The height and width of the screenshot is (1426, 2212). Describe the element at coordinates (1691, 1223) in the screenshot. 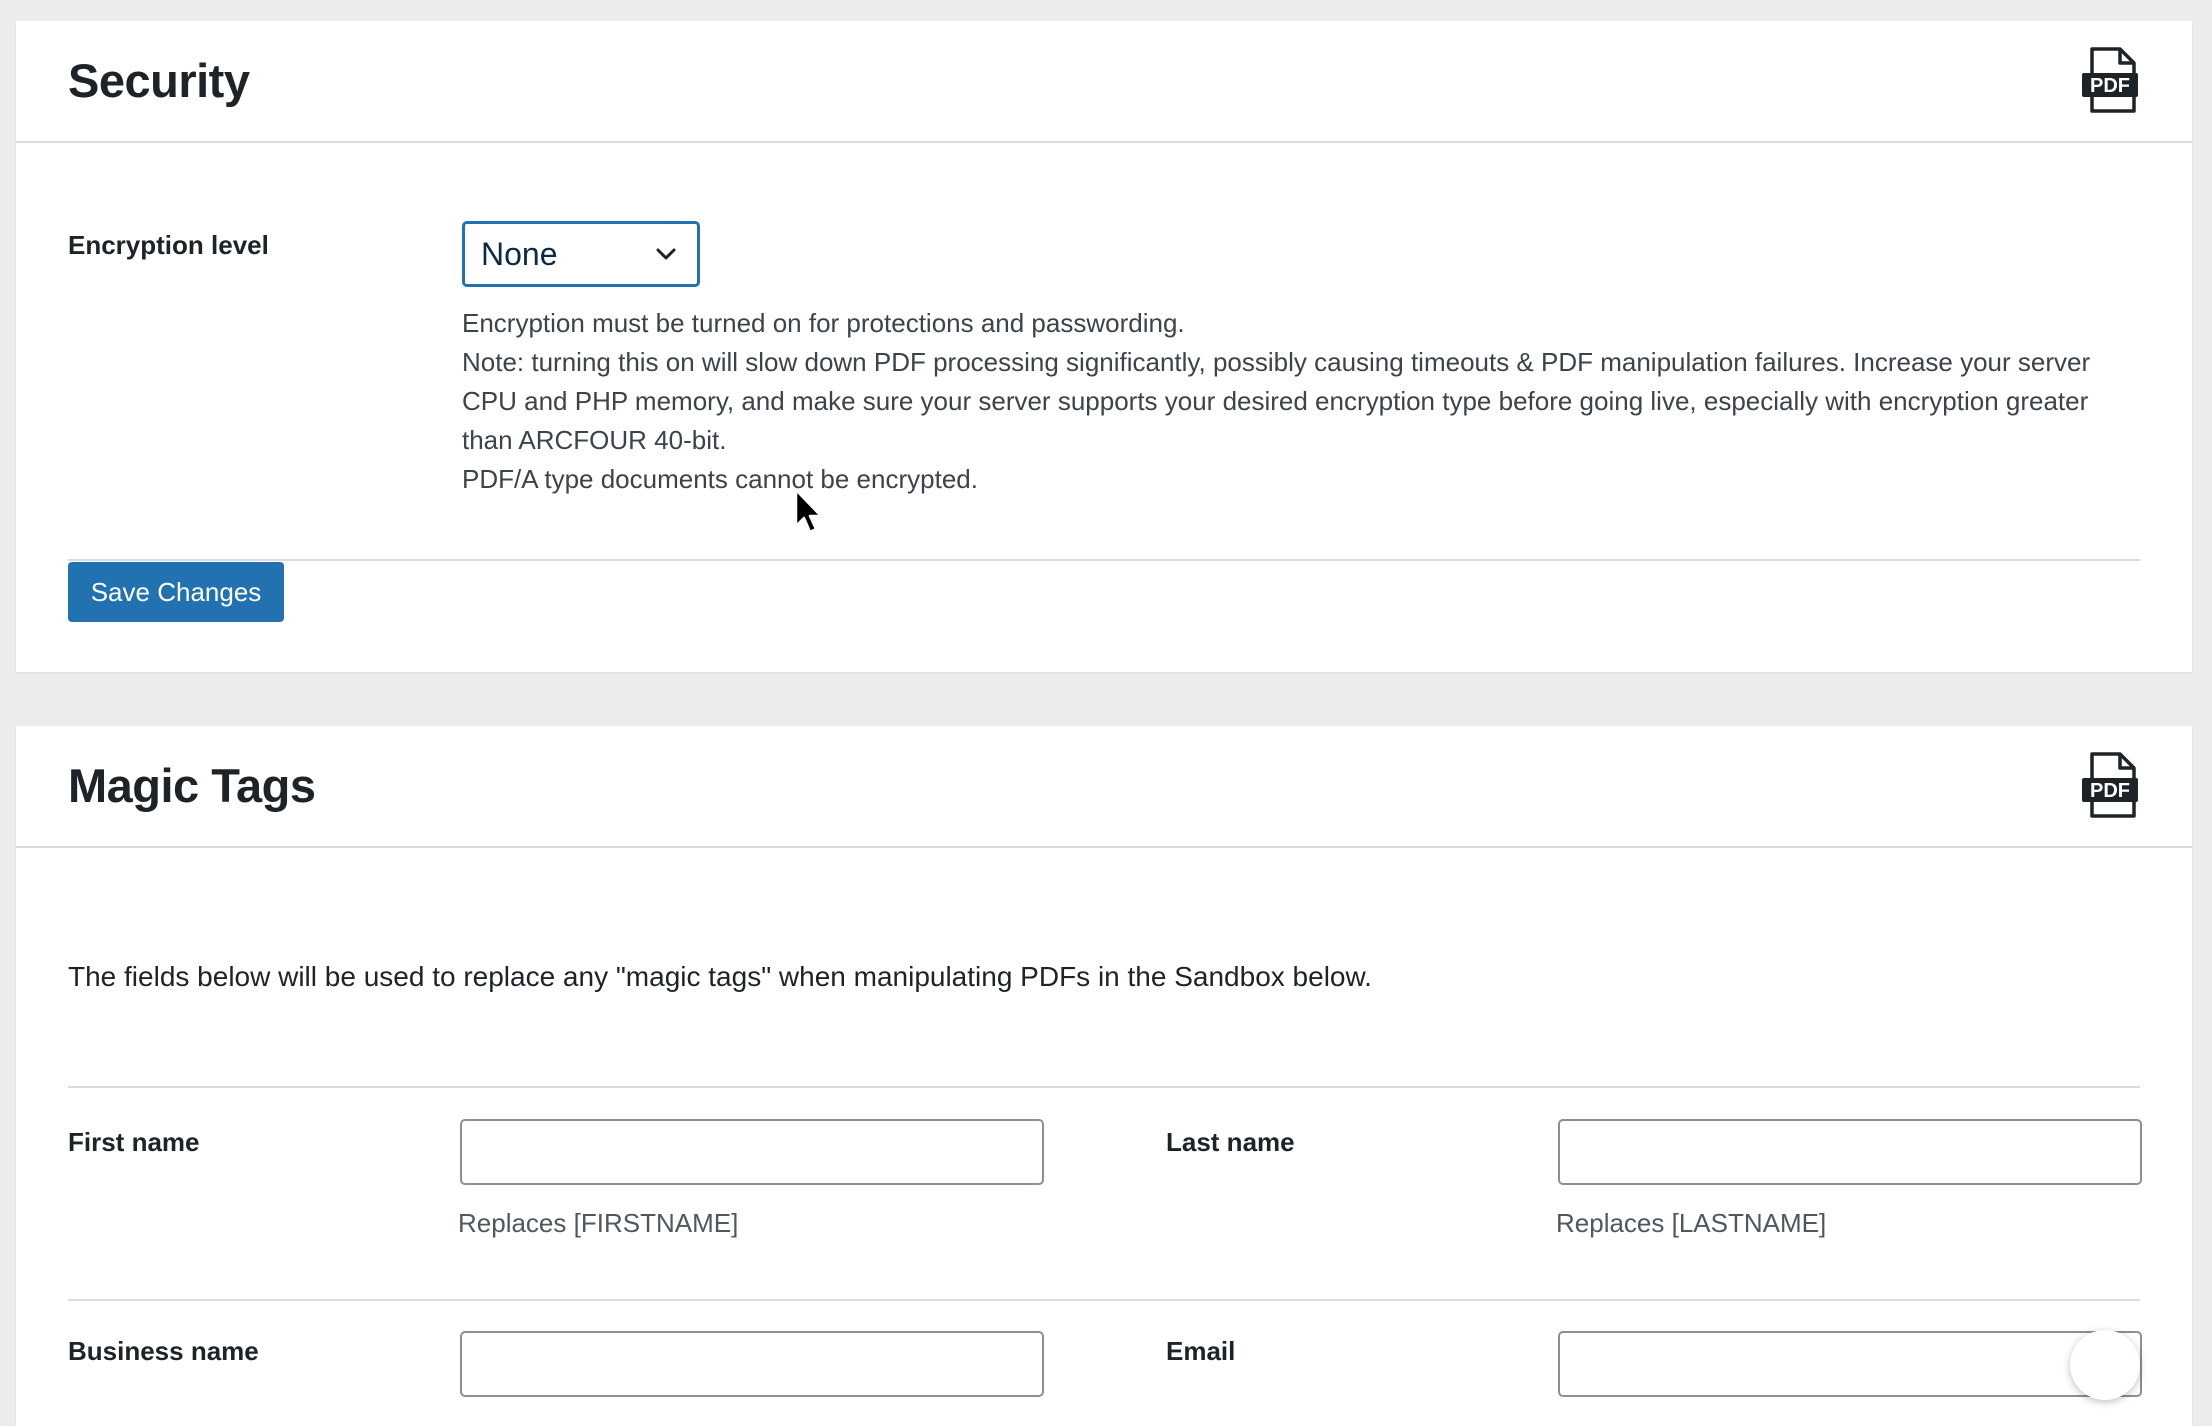

I see `last-name-hint: Replaces [LASTNAME]` at that location.